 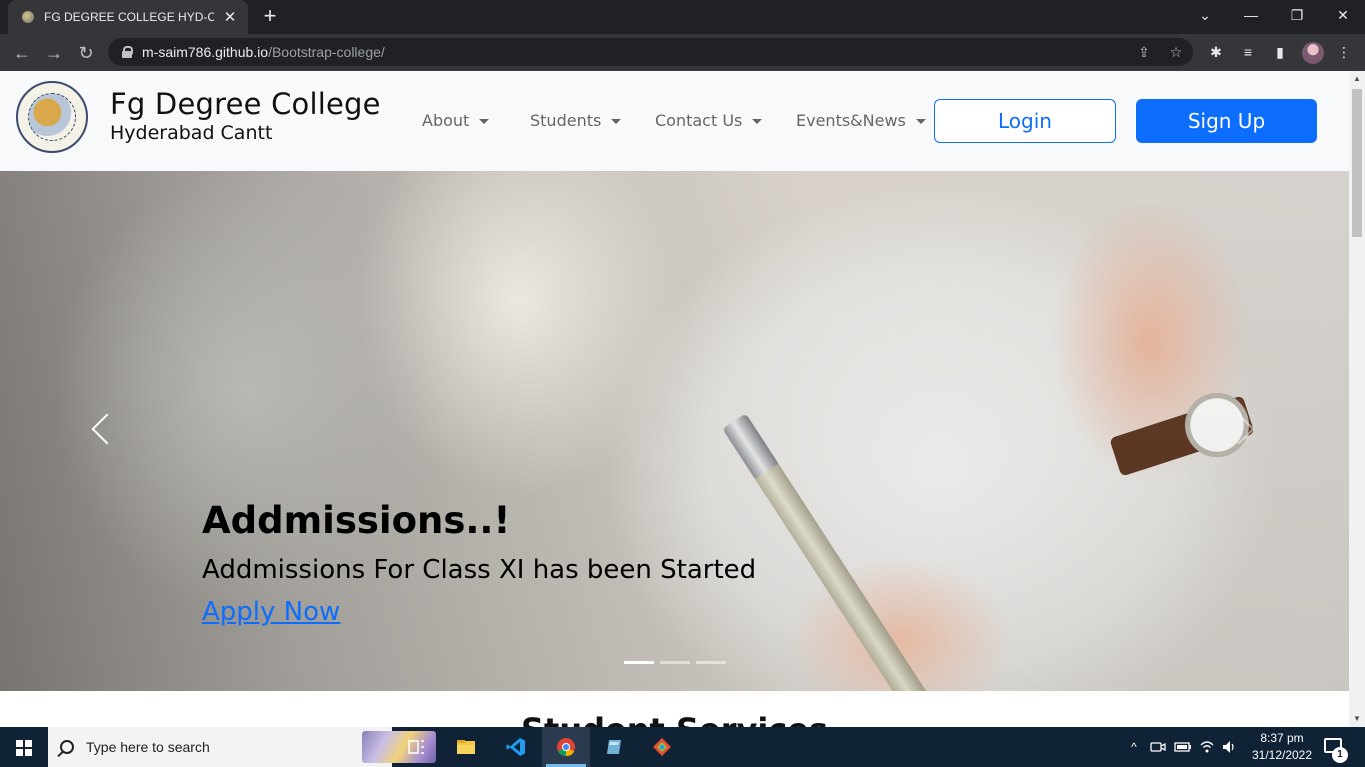 I want to click on volume-icon, so click(x=1229, y=747).